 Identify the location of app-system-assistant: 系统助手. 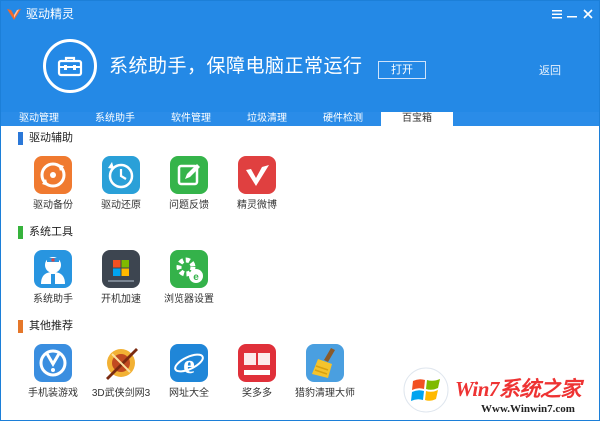
(53, 283).